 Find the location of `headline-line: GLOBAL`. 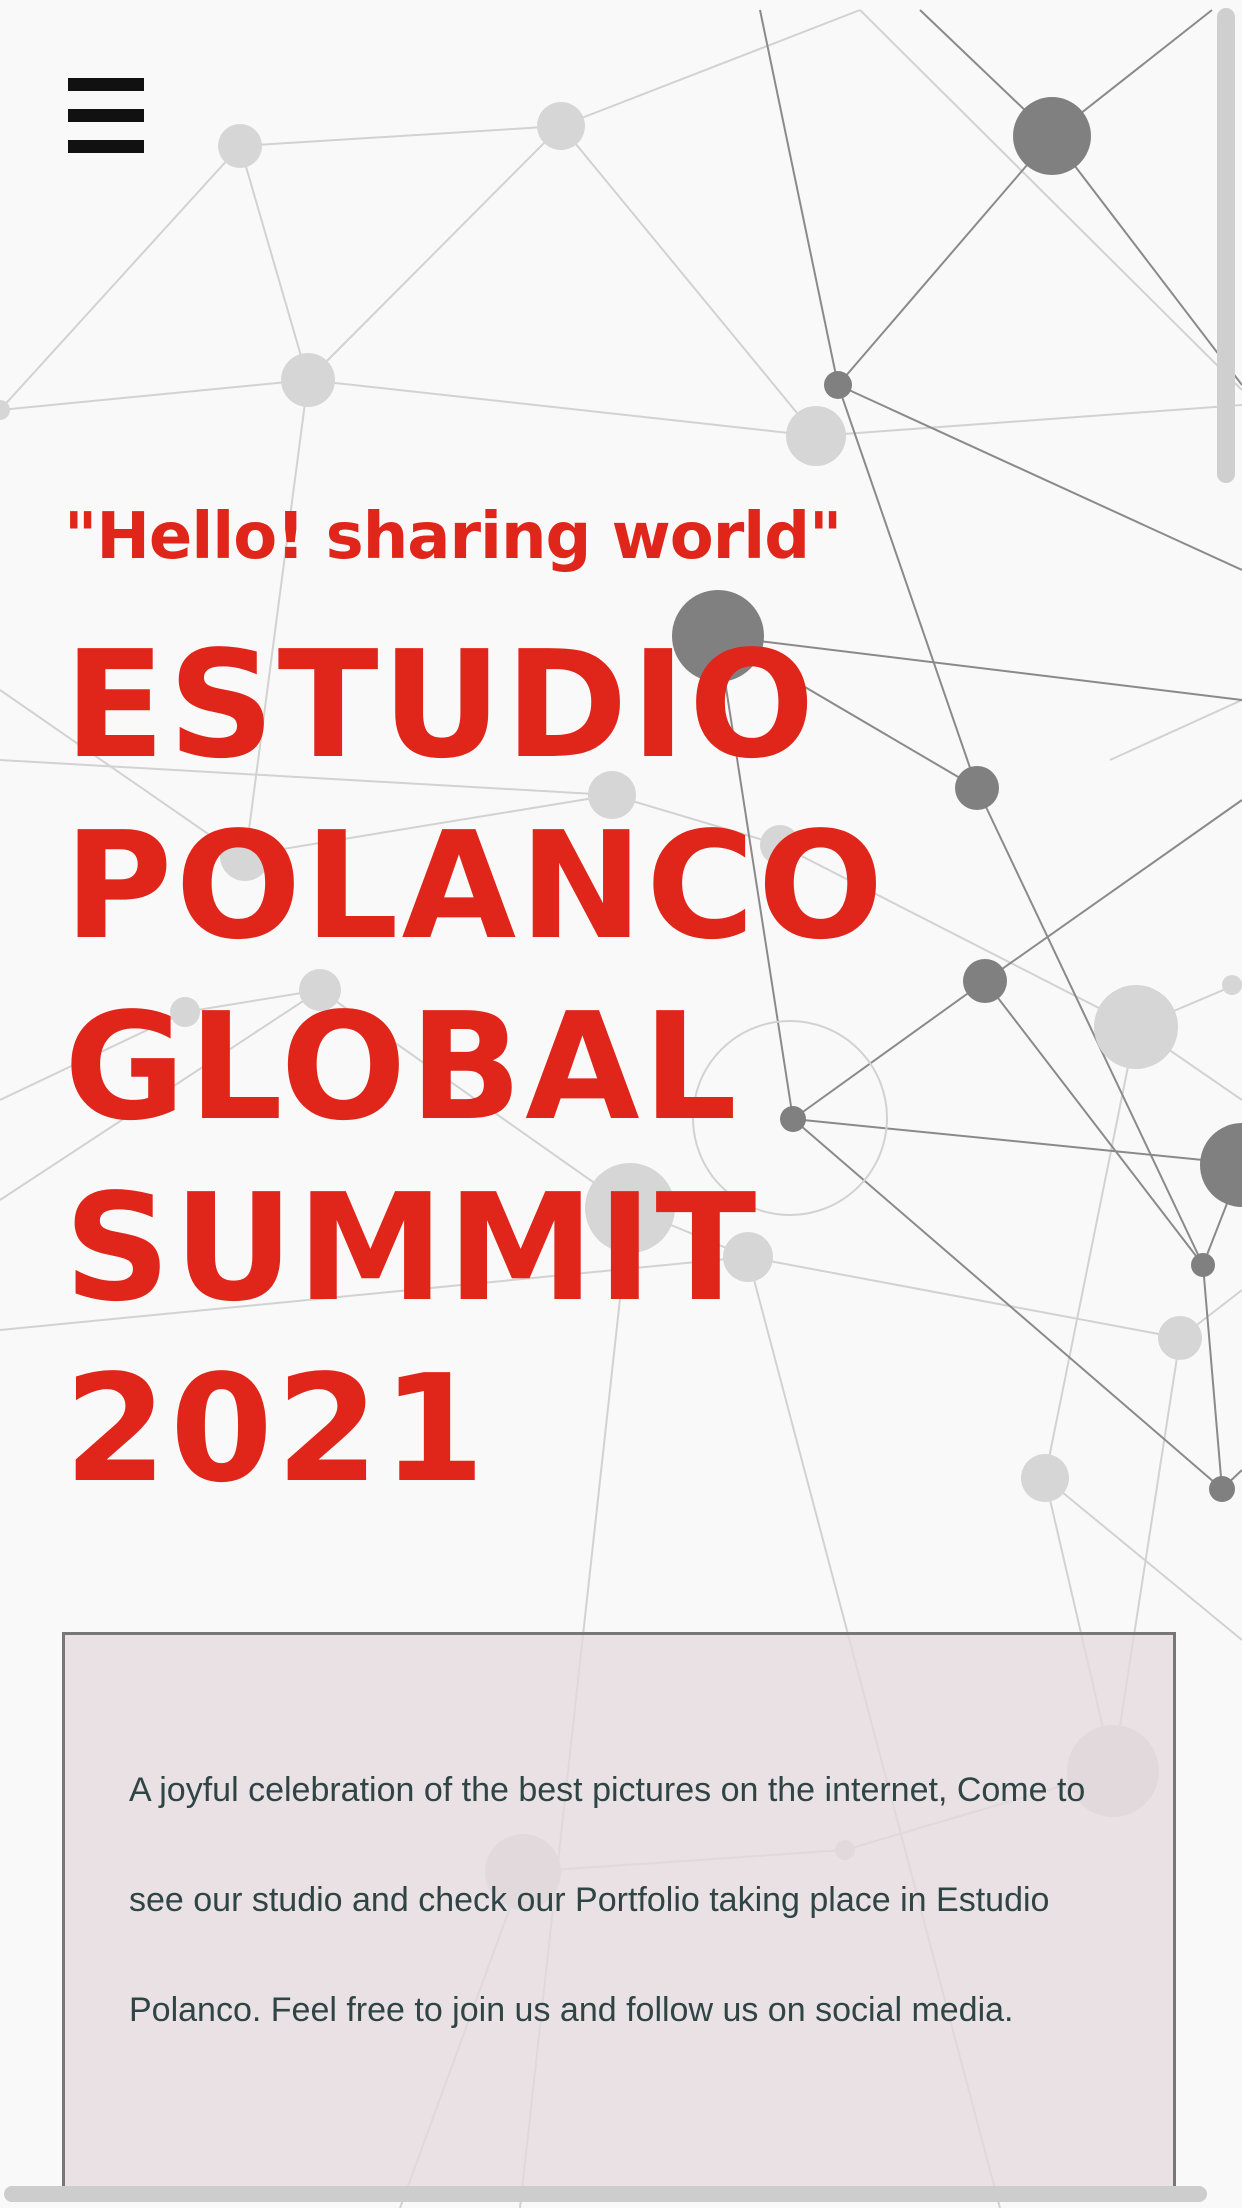

headline-line: GLOBAL is located at coordinates (402, 1067).